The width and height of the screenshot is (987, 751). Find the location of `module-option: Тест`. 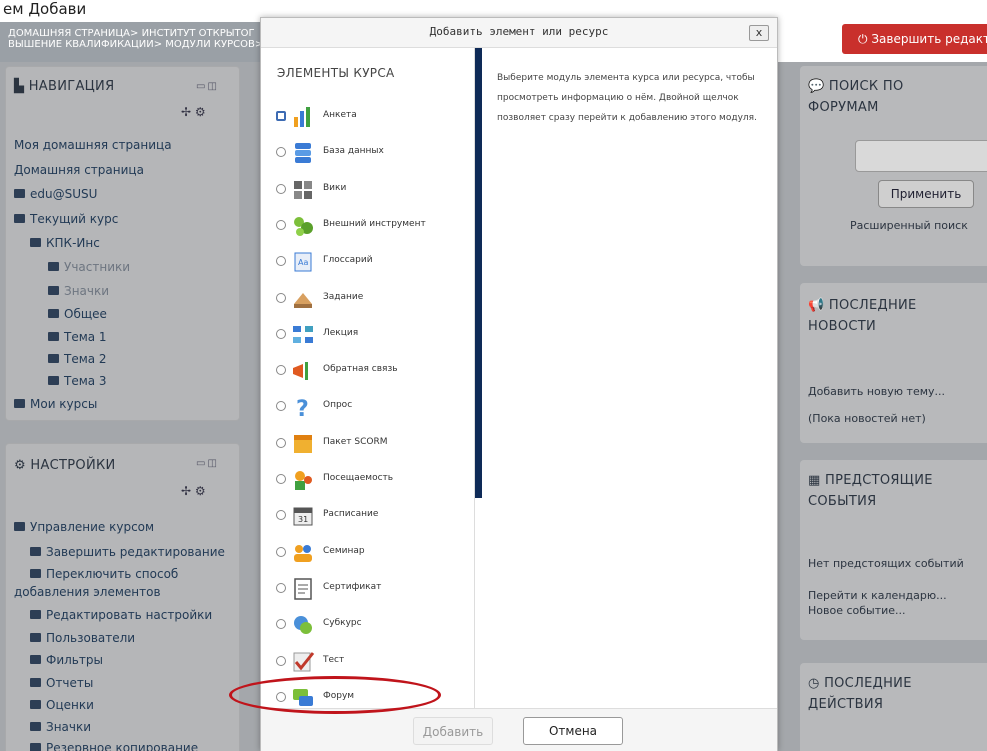

module-option: Тест is located at coordinates (373, 662).